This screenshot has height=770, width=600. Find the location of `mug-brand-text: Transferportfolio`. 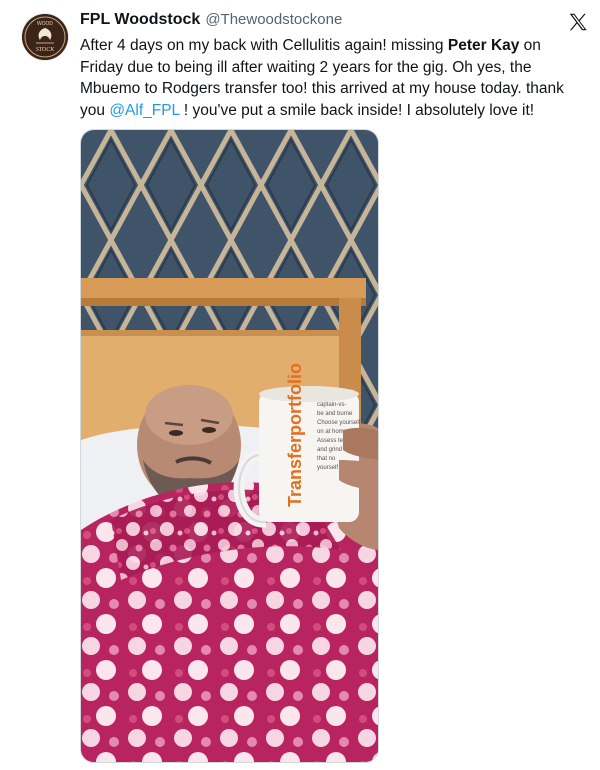

mug-brand-text: Transferportfolio is located at coordinates (295, 435).